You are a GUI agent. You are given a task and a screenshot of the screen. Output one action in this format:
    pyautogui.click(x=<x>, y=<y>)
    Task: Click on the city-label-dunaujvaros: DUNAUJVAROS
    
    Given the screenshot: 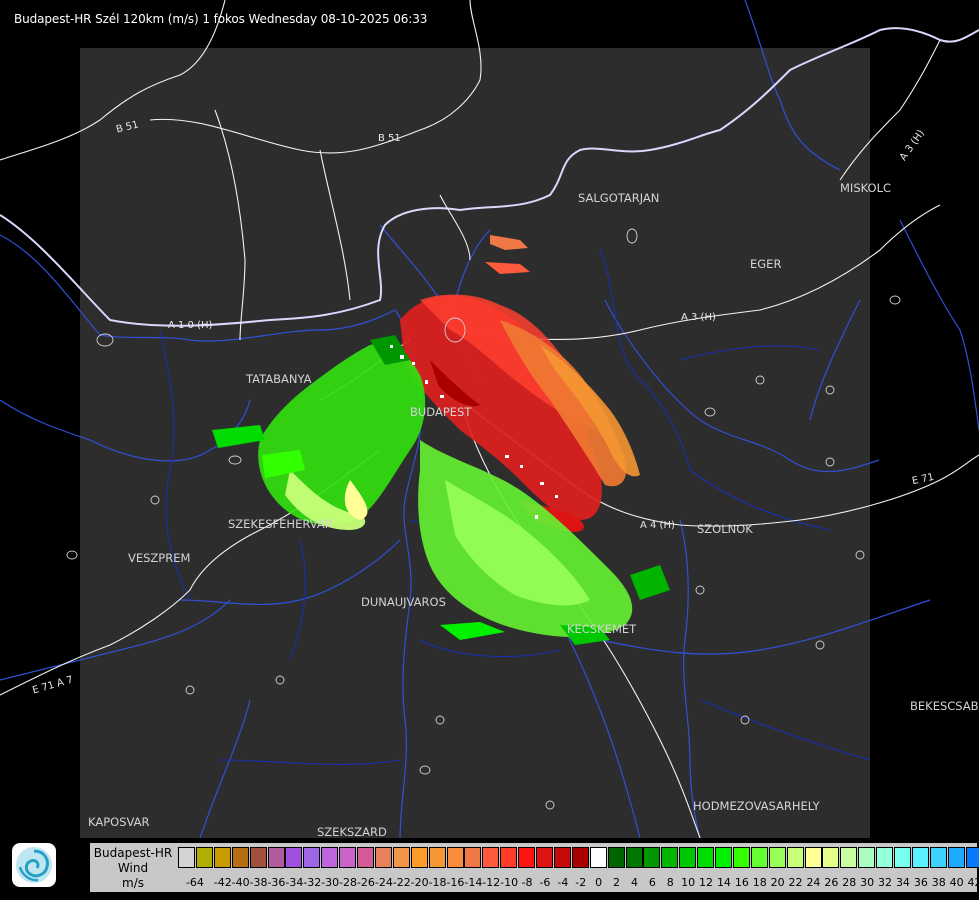 What is the action you would take?
    pyautogui.click(x=403, y=602)
    